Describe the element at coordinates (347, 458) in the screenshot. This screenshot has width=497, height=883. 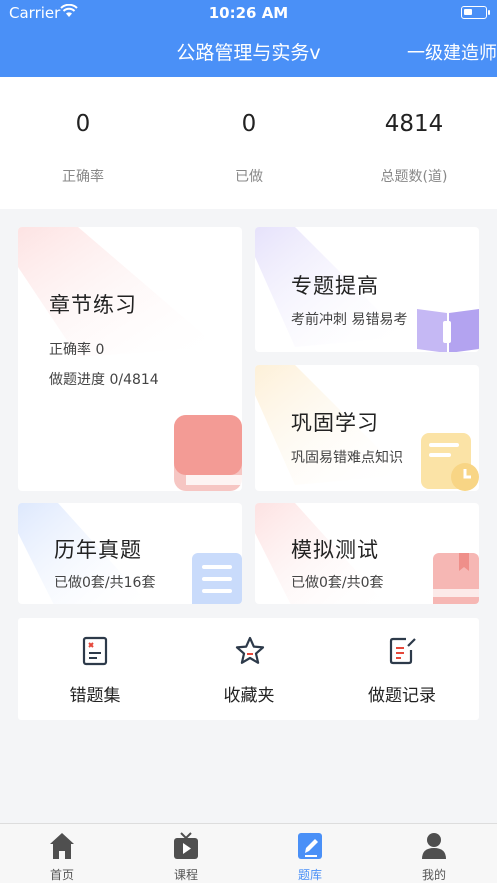
I see `card-subtitle: 巩固易错难点知识` at that location.